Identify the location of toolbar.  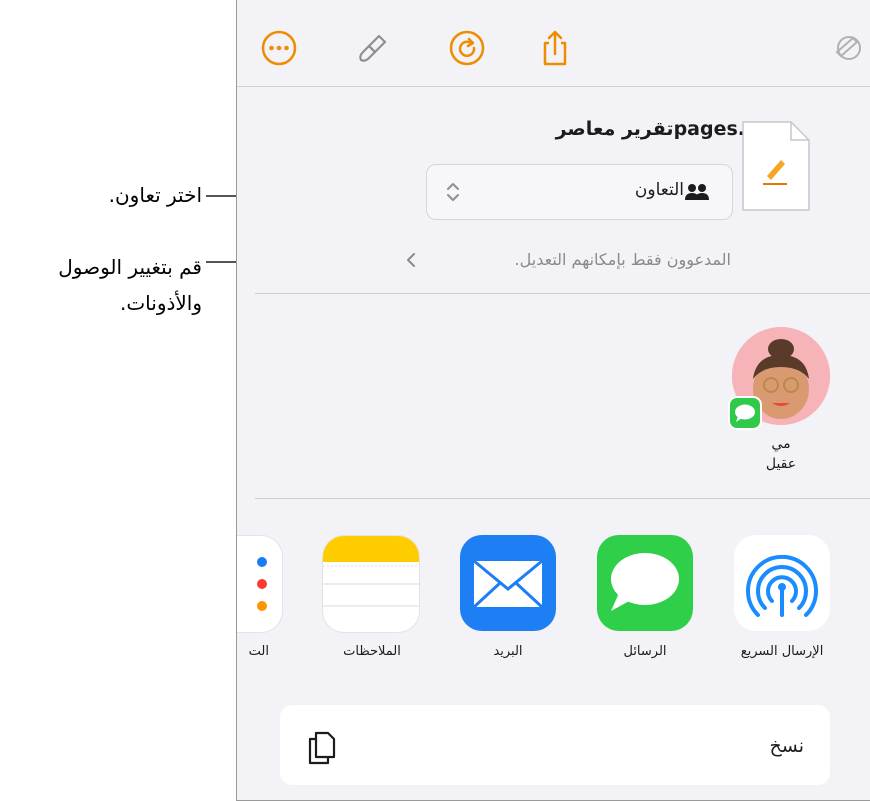
(553, 43).